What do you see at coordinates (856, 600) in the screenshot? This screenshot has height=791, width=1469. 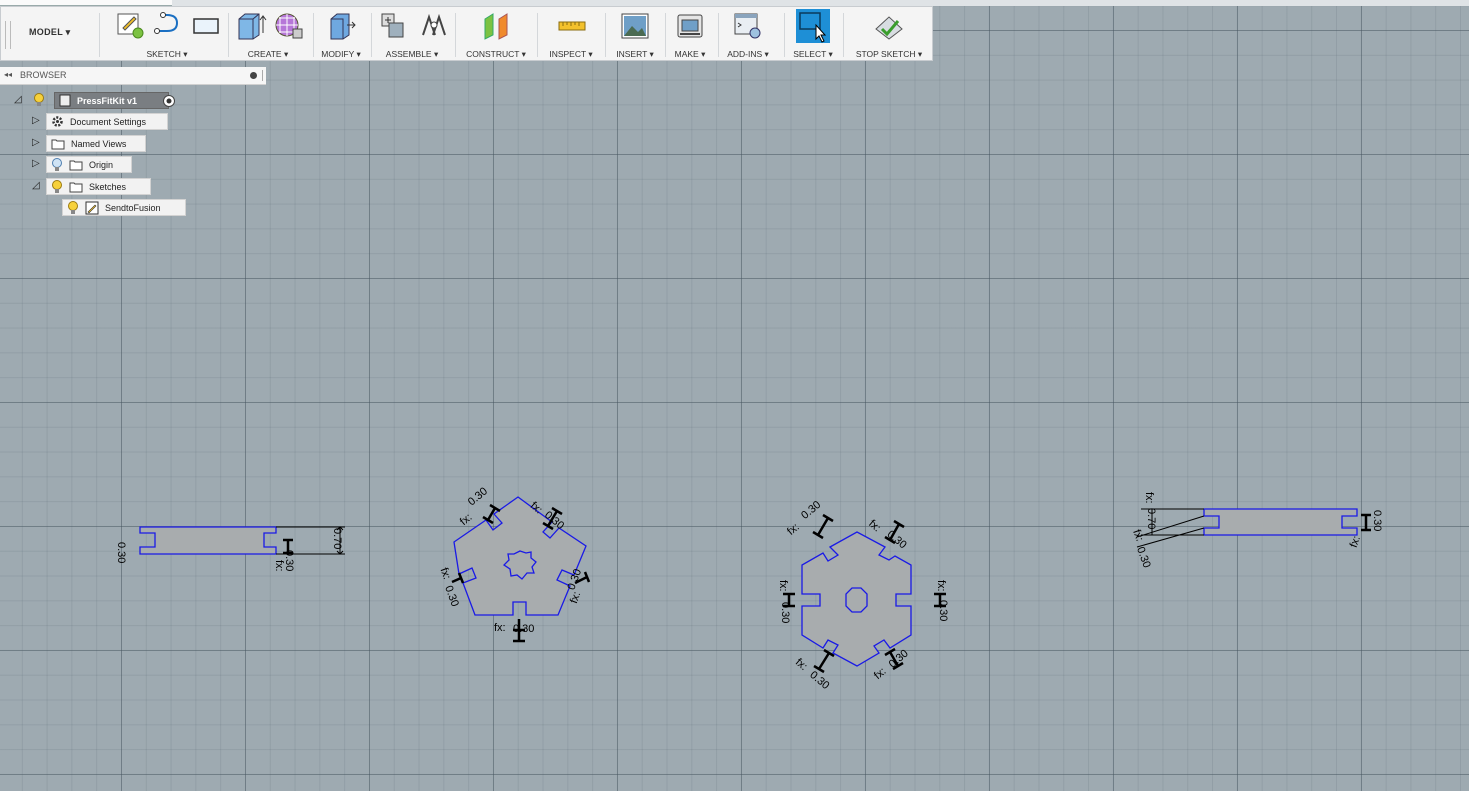 I see `sketch-hexagon-hole` at bounding box center [856, 600].